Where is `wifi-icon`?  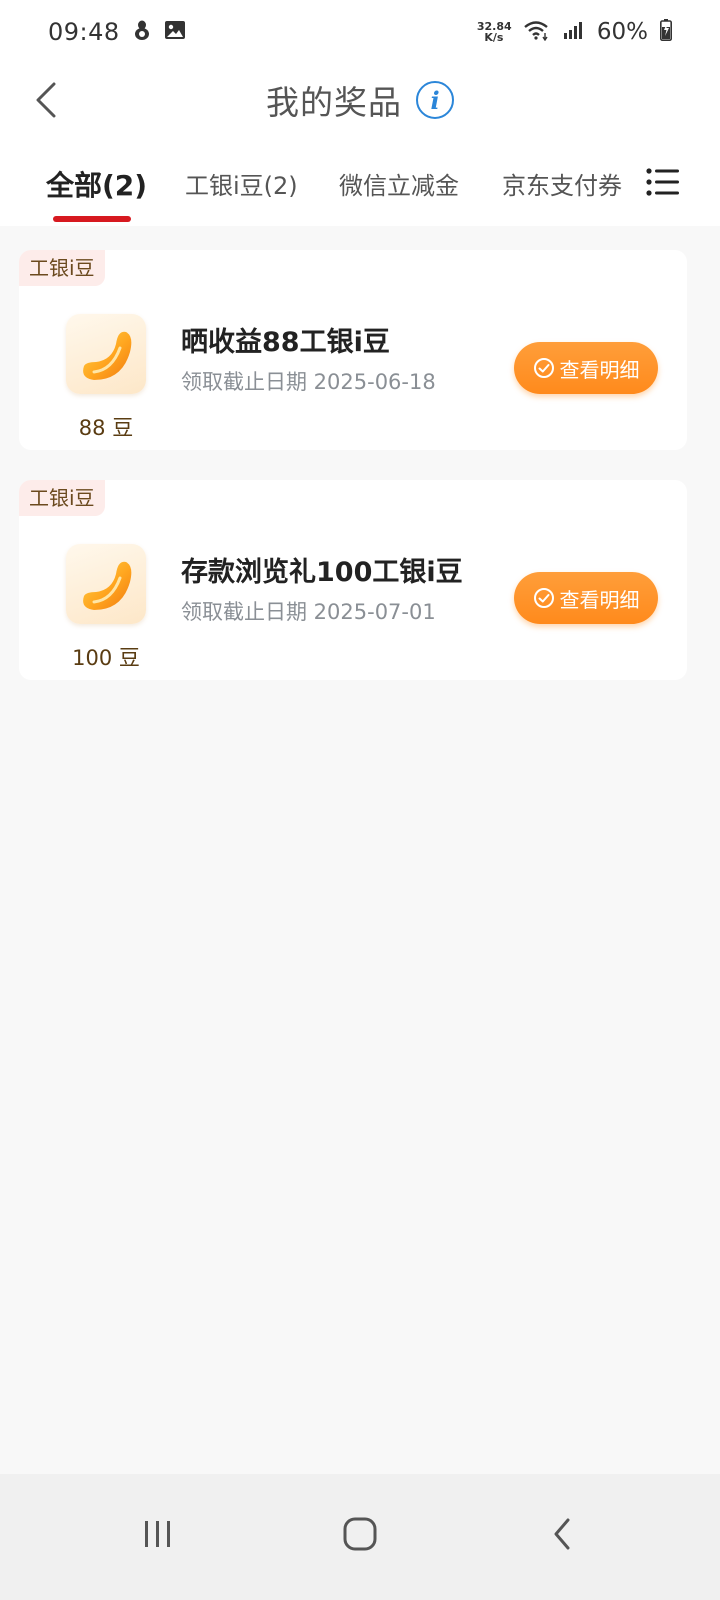 wifi-icon is located at coordinates (537, 32).